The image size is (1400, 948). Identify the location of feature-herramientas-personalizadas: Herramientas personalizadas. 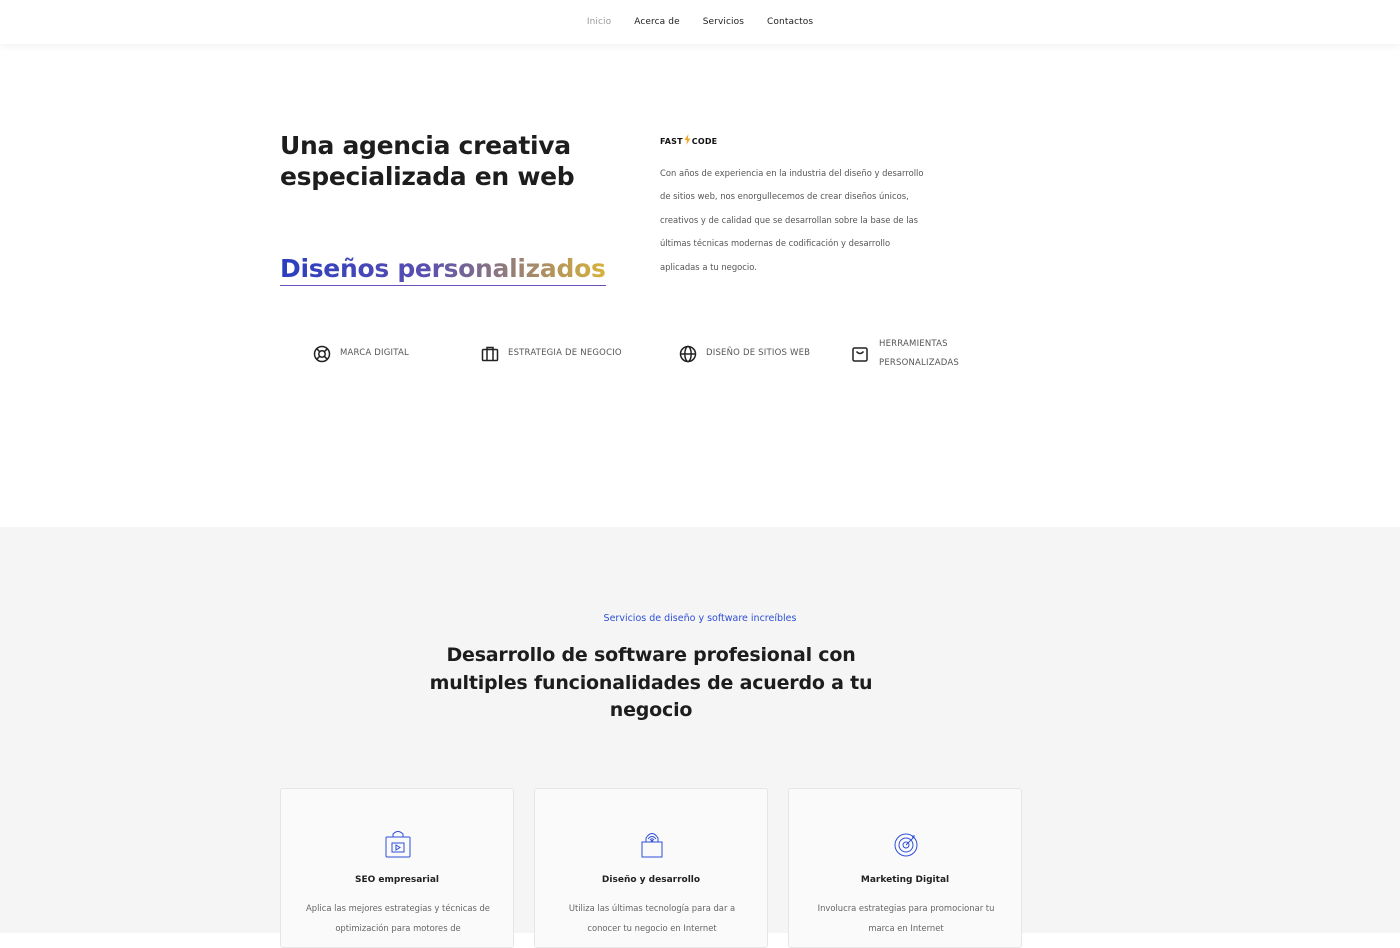
(915, 354).